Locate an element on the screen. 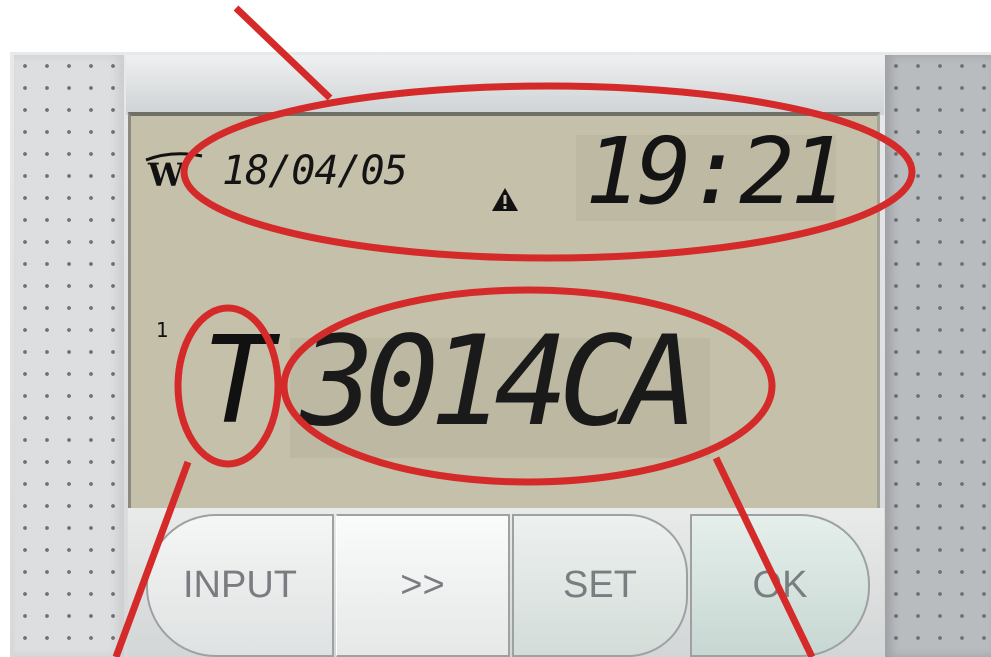 This screenshot has height=657, width=991. pointer-line-code is located at coordinates (764, 556).